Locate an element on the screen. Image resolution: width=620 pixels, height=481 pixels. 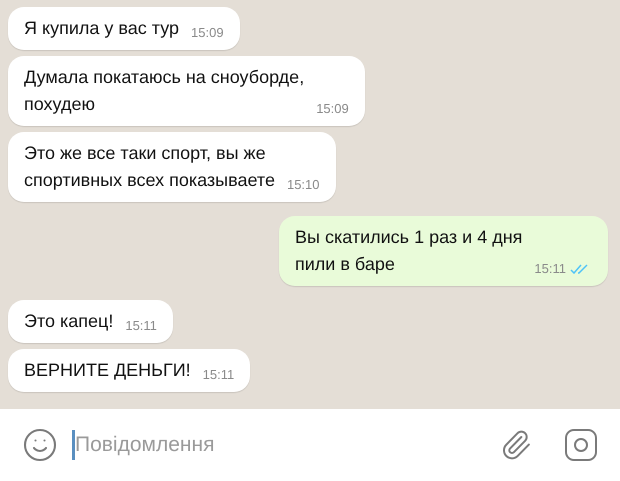
message-text: Это капец! is located at coordinates (69, 321).